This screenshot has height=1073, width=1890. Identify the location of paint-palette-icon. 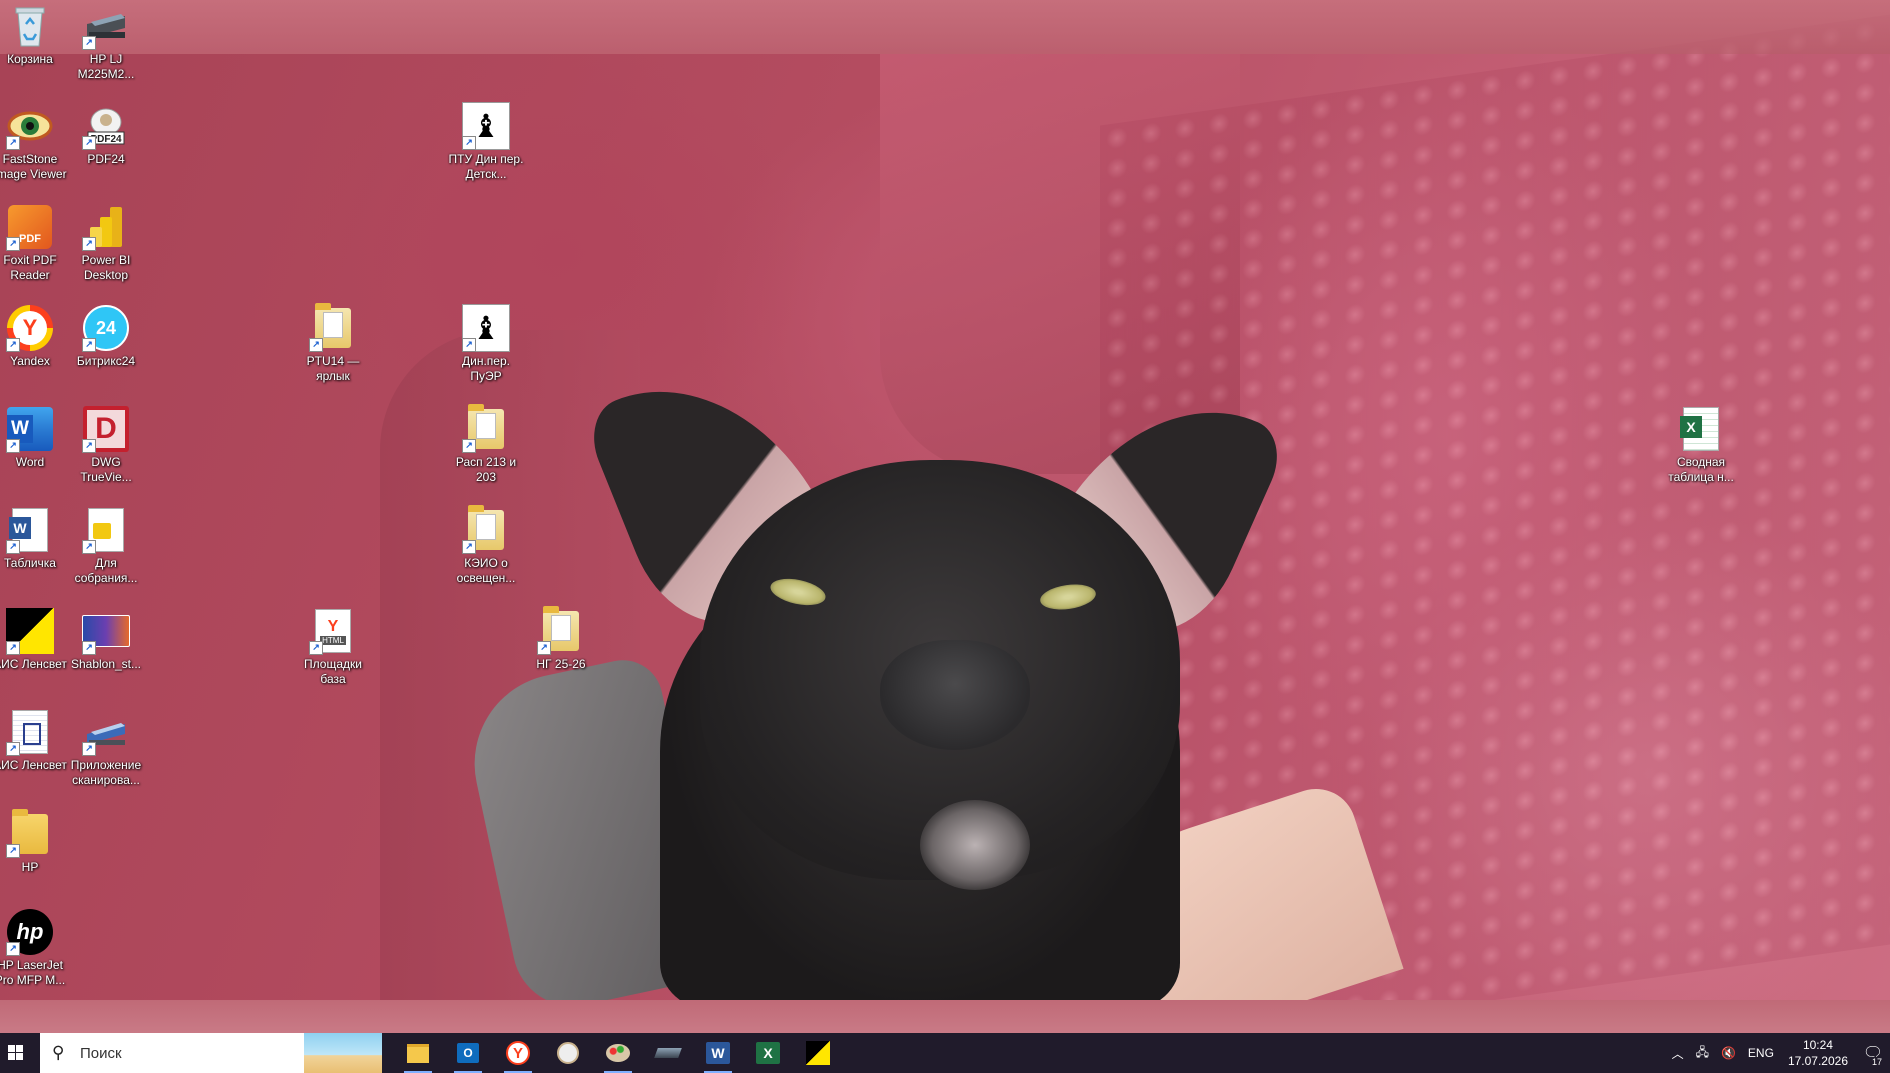
(618, 1053).